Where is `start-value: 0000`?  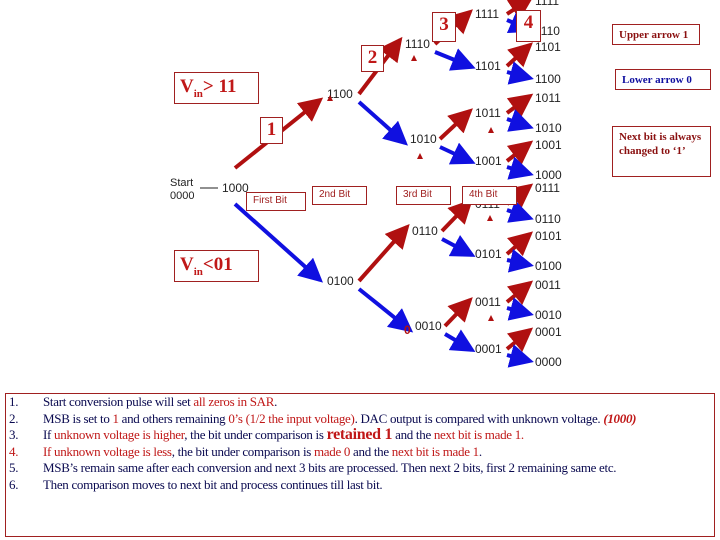
start-value: 0000 is located at coordinates (182, 196).